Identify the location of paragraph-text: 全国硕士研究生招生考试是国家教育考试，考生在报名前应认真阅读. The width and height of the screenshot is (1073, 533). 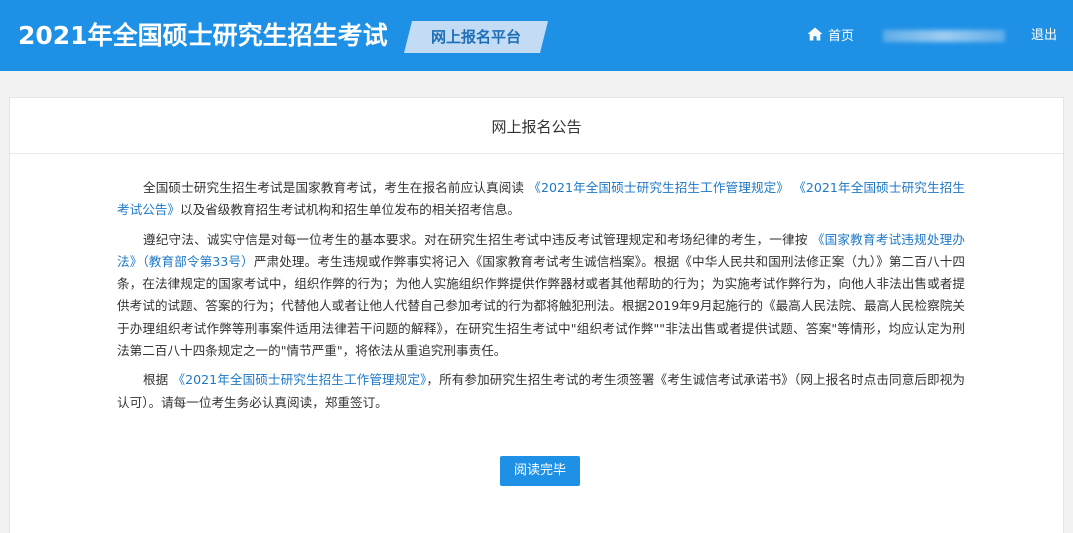
(336, 187).